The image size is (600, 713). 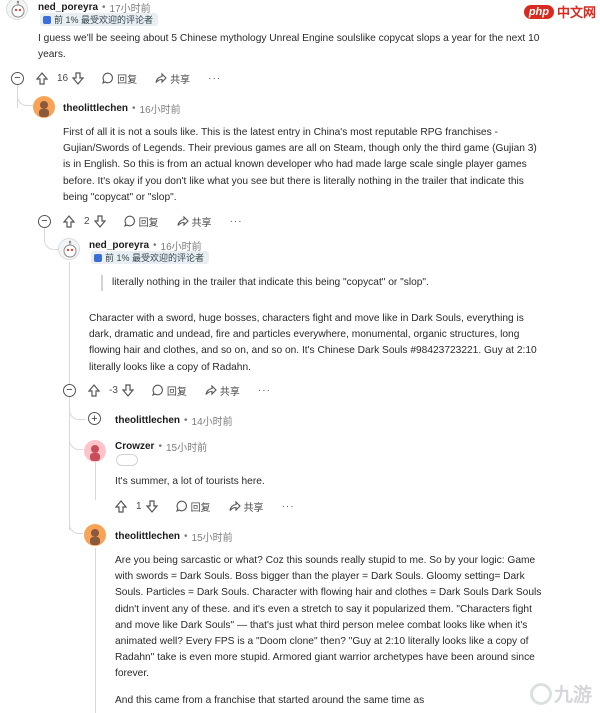 I want to click on upvote-button: -3, so click(x=103, y=390).